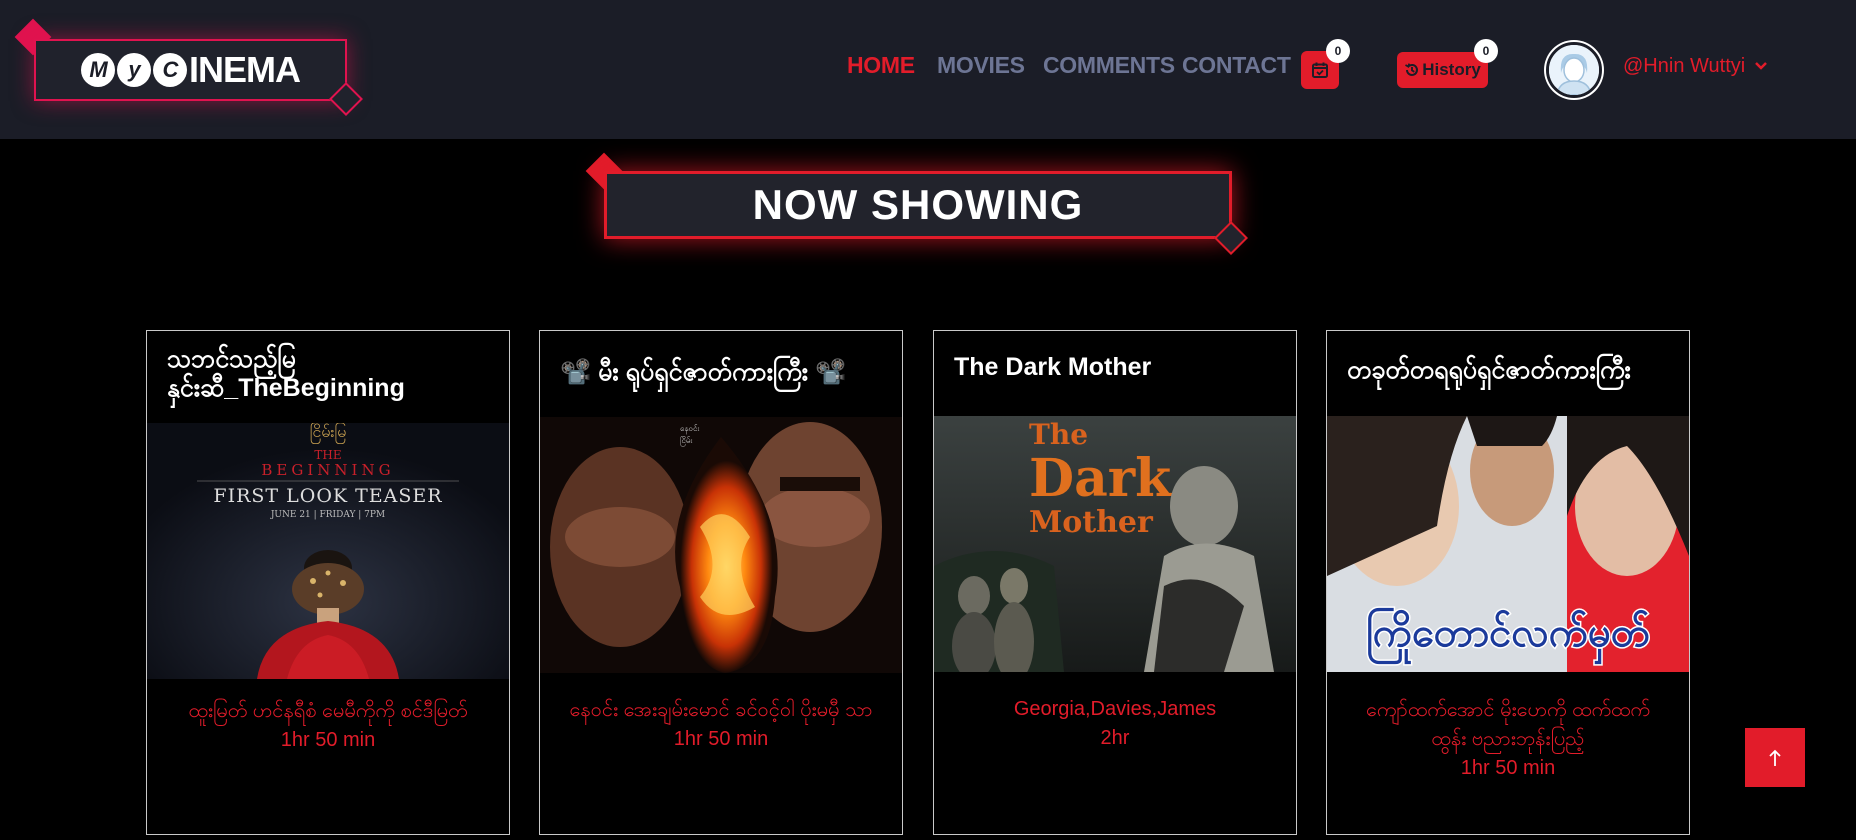  What do you see at coordinates (1115, 709) in the screenshot?
I see `movie-cast: Georgia,Davies,James` at bounding box center [1115, 709].